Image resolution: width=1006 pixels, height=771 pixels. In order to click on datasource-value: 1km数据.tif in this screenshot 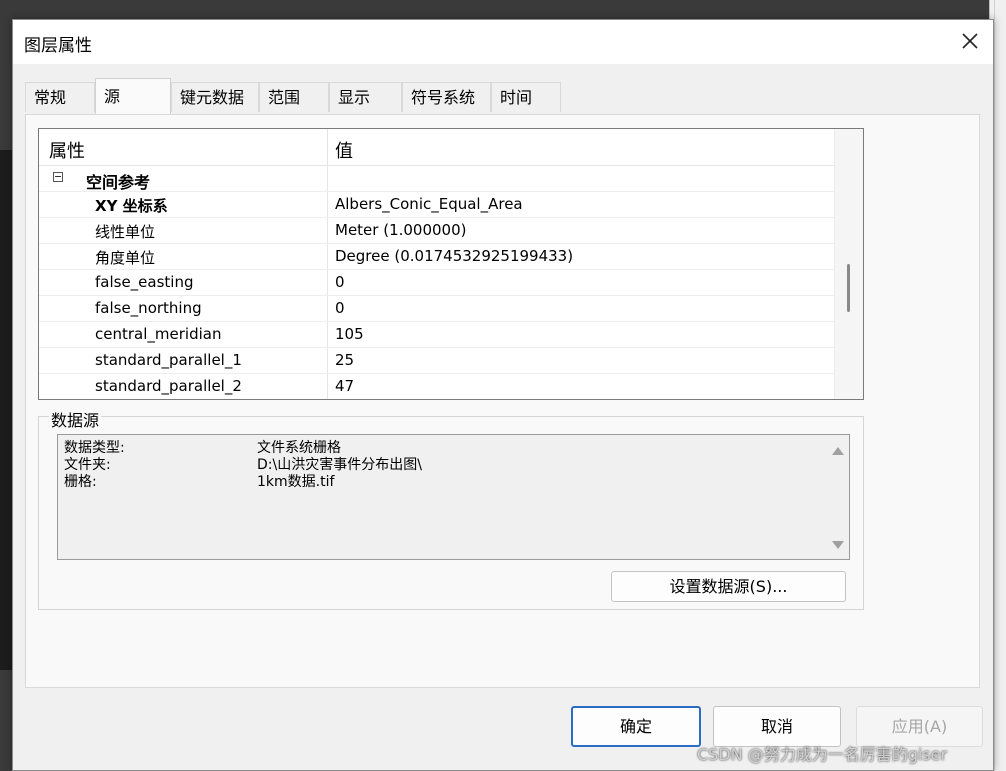, I will do `click(296, 482)`.